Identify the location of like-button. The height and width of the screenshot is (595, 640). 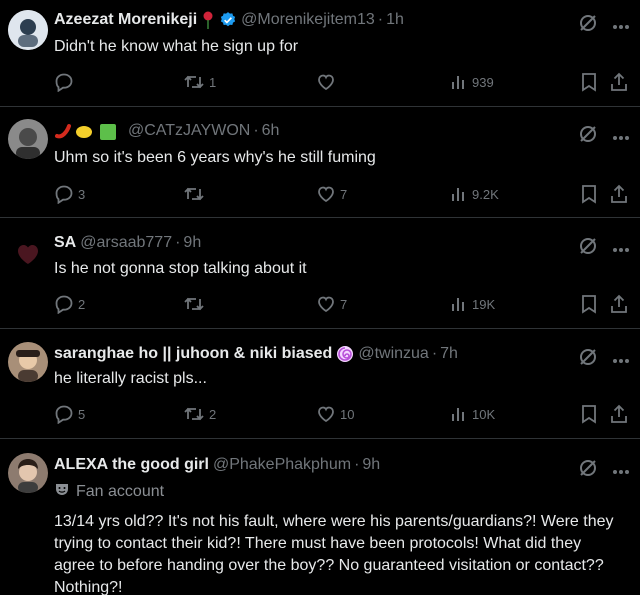
(328, 82).